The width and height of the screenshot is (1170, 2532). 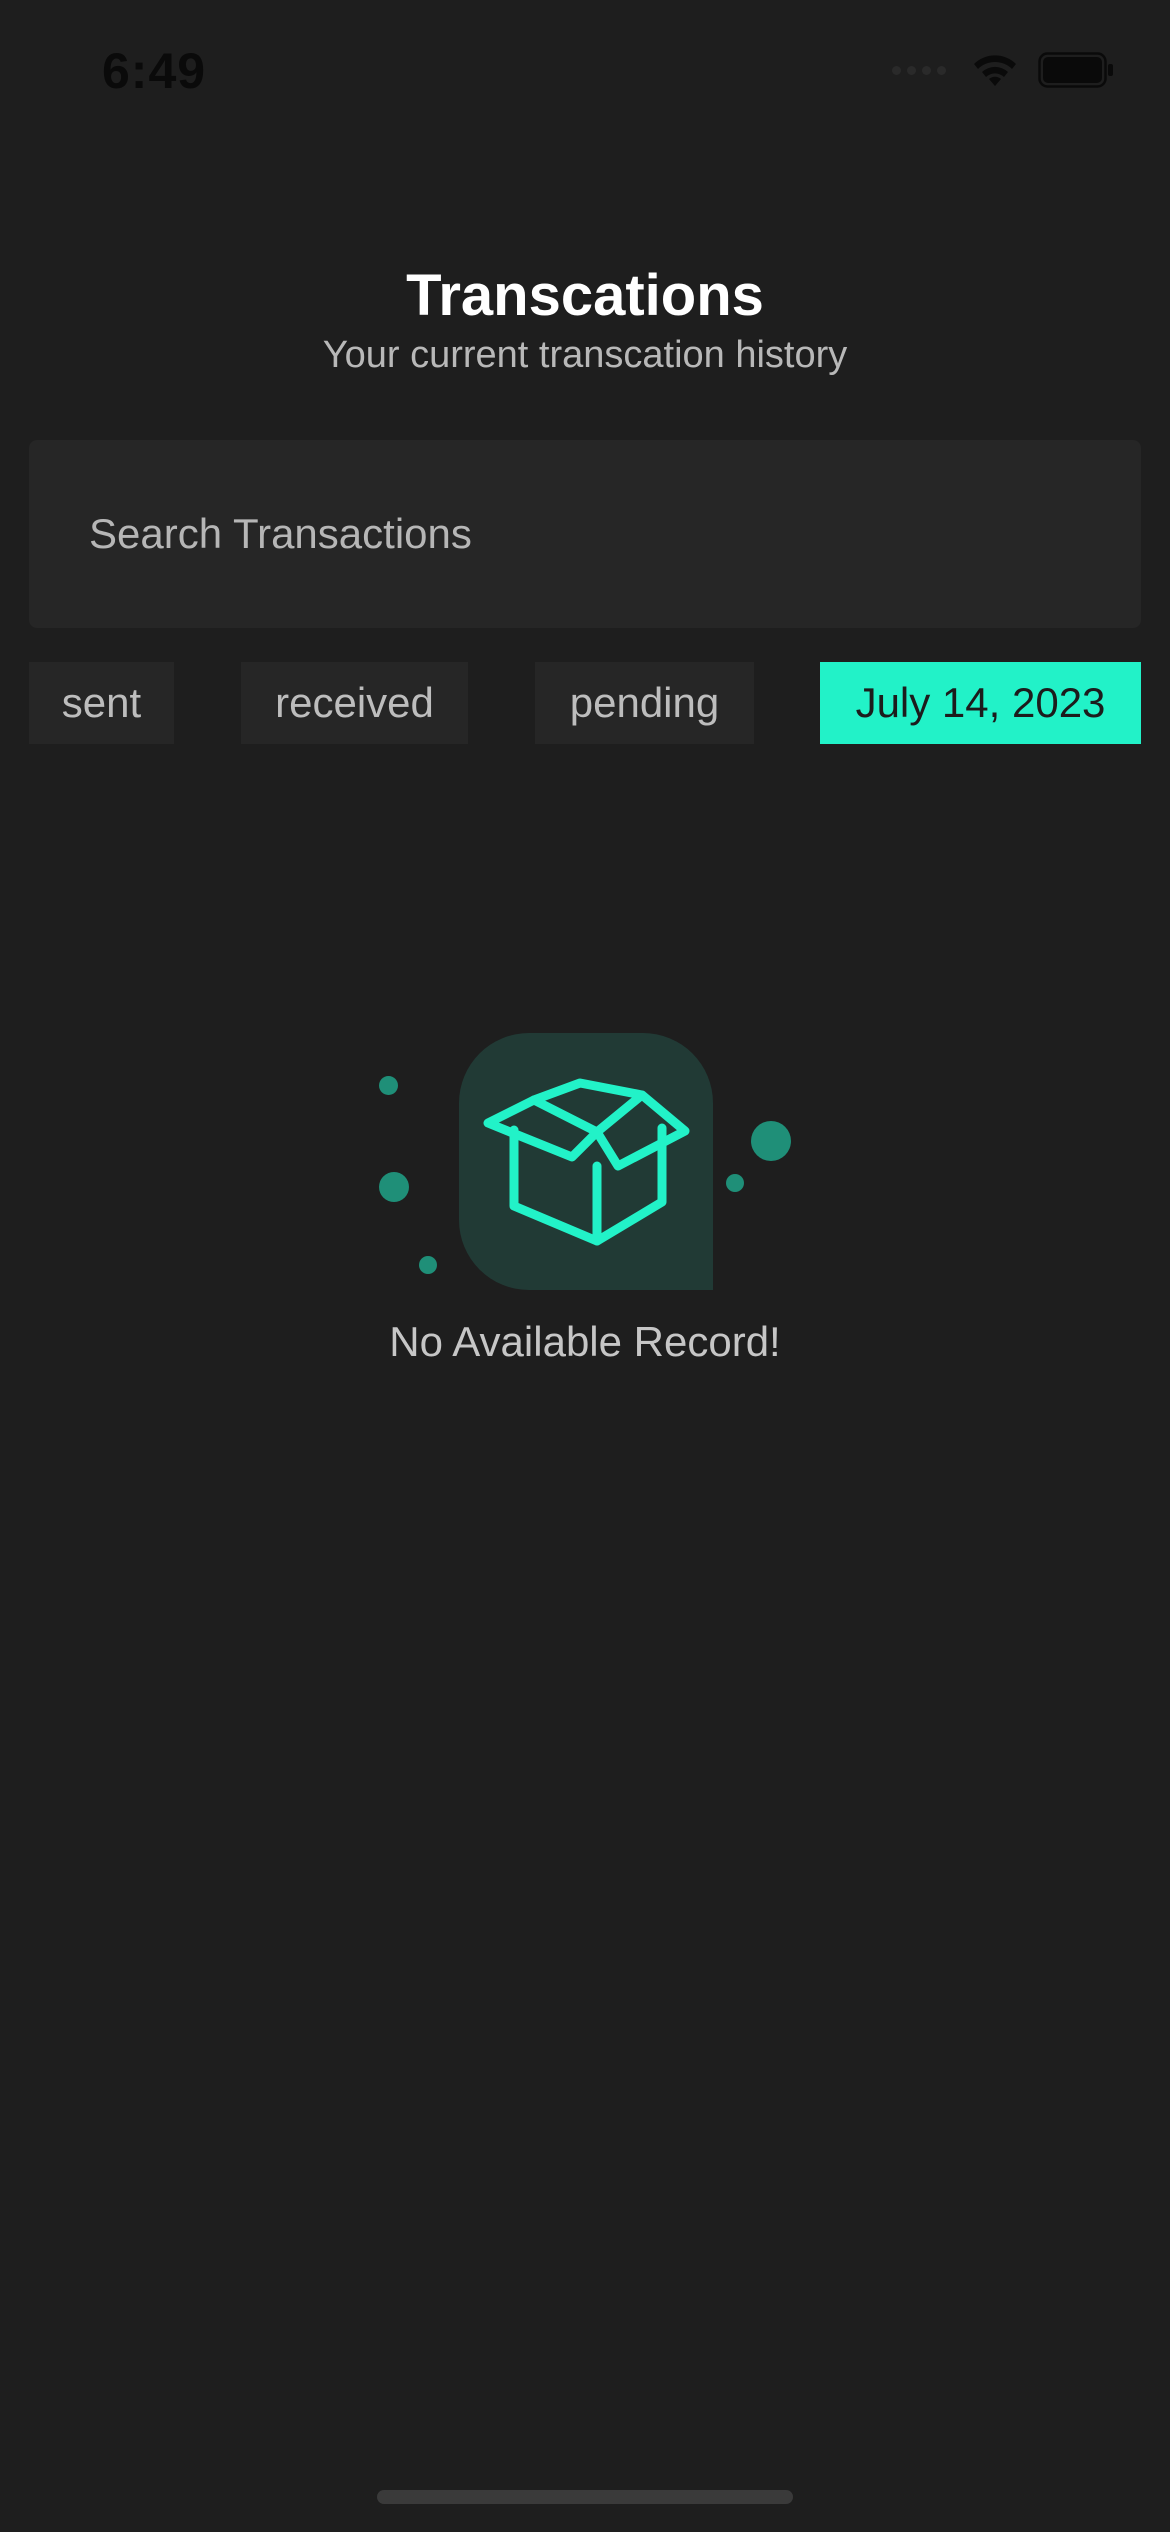 I want to click on search-box, so click(x=585, y=534).